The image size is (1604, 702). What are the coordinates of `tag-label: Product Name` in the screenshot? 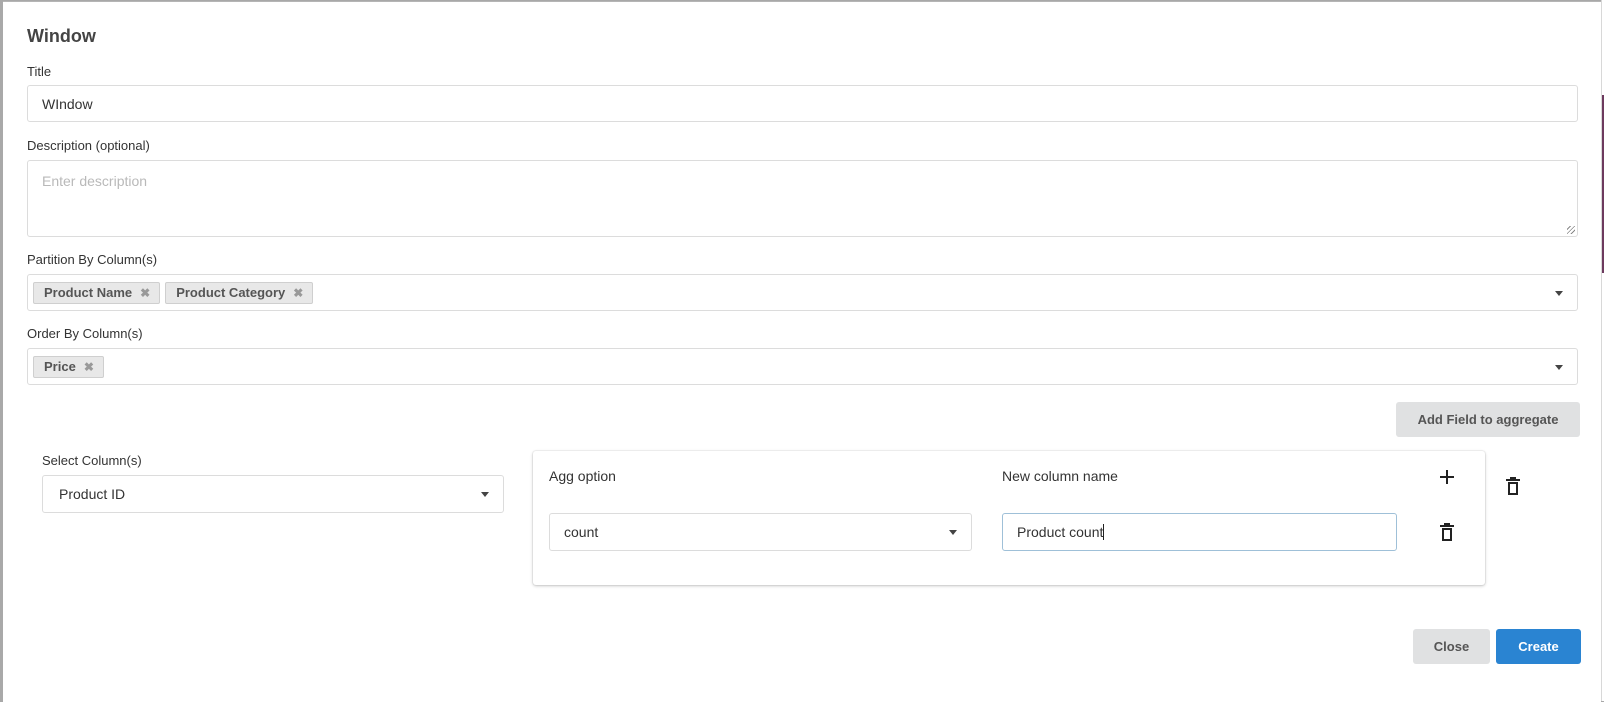 It's located at (88, 292).